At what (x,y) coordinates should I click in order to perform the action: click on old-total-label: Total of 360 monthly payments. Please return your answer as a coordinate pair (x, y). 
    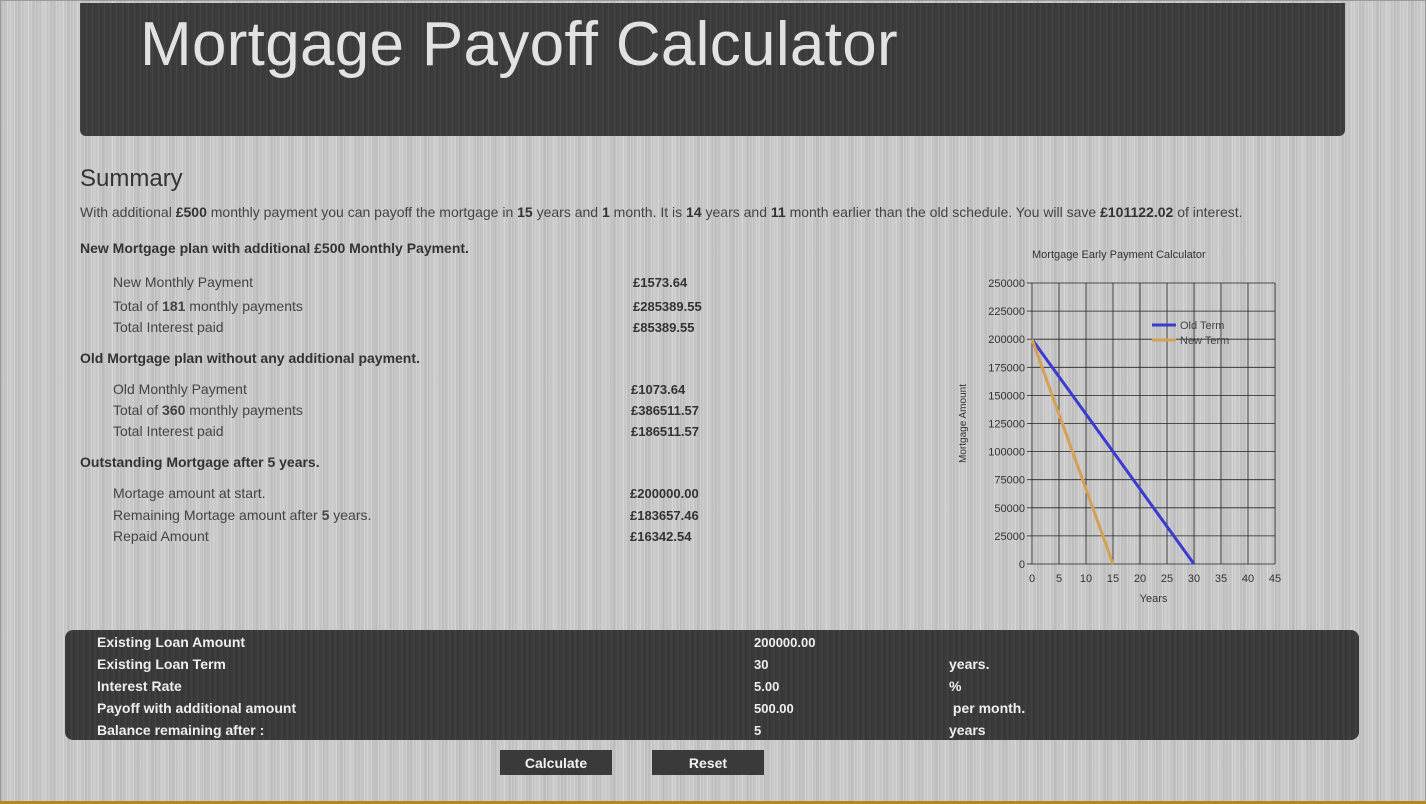
    Looking at the image, I should click on (208, 410).